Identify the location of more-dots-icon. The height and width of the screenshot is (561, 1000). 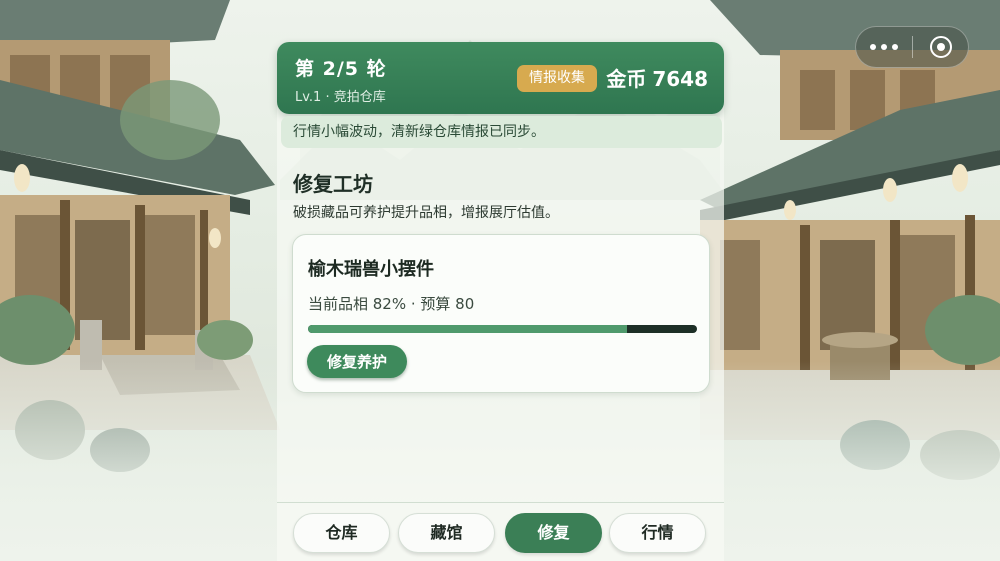
(884, 47).